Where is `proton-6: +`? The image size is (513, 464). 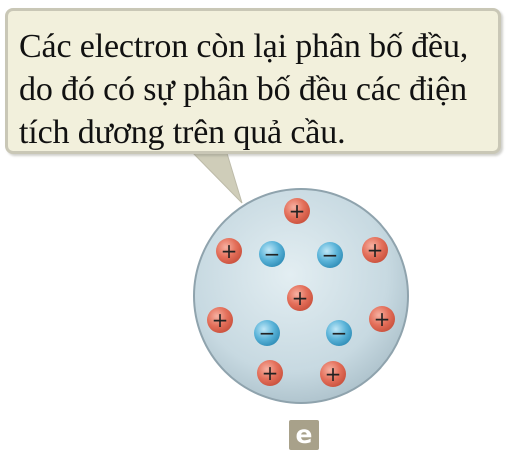
proton-6: + is located at coordinates (382, 319).